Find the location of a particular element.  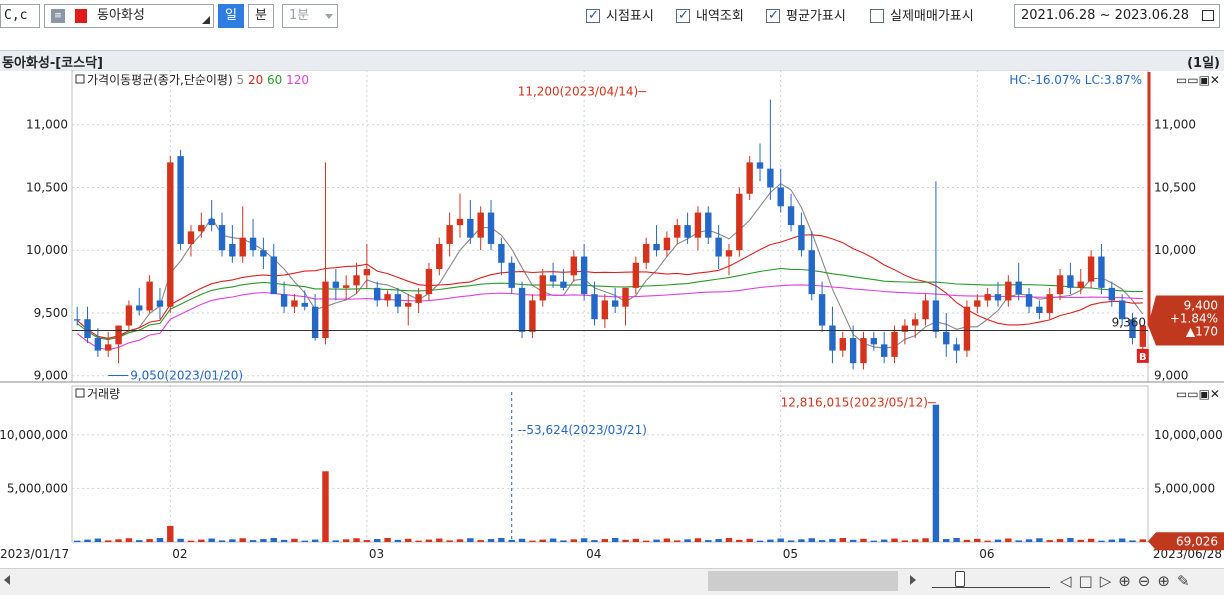

current-price-box-line: +1.84% is located at coordinates (1194, 319).